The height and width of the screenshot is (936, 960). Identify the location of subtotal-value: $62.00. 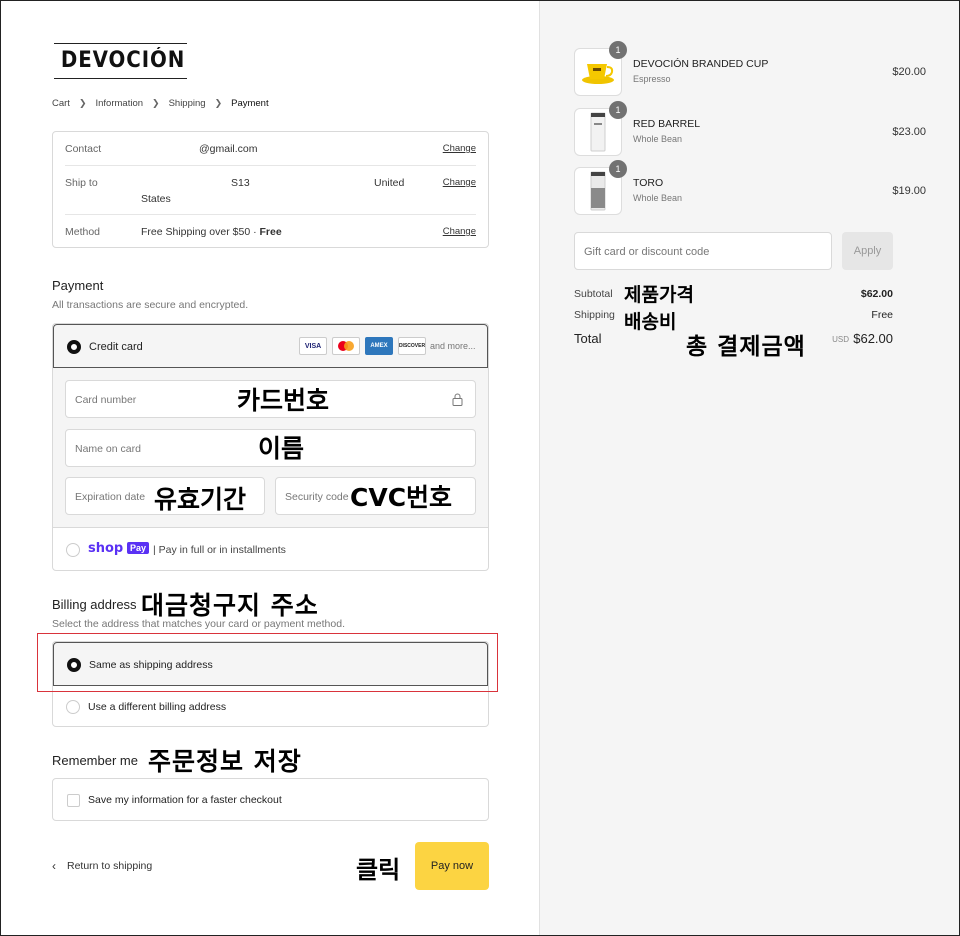
(876, 294).